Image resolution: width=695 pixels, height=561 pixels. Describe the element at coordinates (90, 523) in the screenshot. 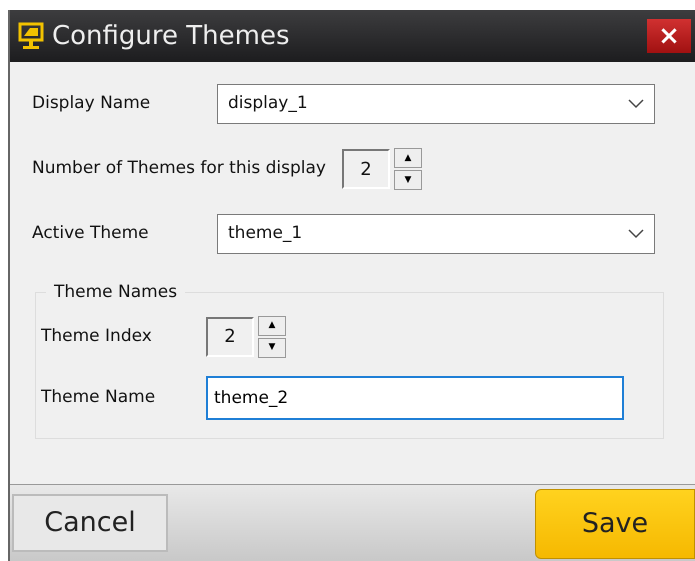

I see `cancel-button: Cancel` at that location.